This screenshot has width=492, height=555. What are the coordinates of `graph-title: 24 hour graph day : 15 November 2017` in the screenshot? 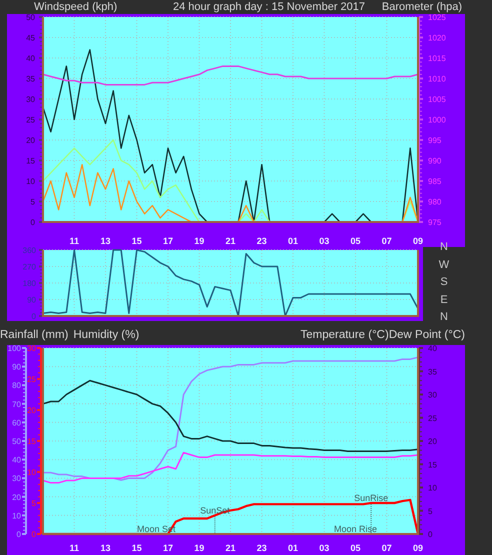 It's located at (269, 7).